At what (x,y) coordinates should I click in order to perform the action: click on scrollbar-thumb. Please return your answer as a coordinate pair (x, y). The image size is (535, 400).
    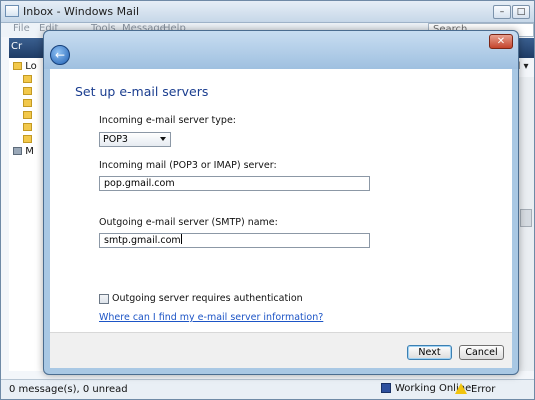
    Looking at the image, I should click on (526, 218).